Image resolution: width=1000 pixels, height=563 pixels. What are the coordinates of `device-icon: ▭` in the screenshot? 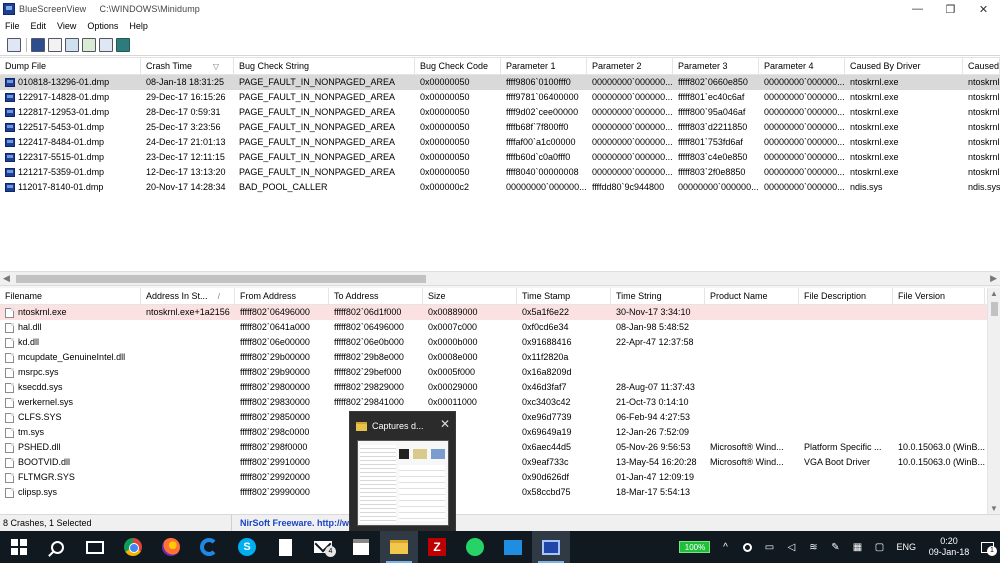 It's located at (769, 547).